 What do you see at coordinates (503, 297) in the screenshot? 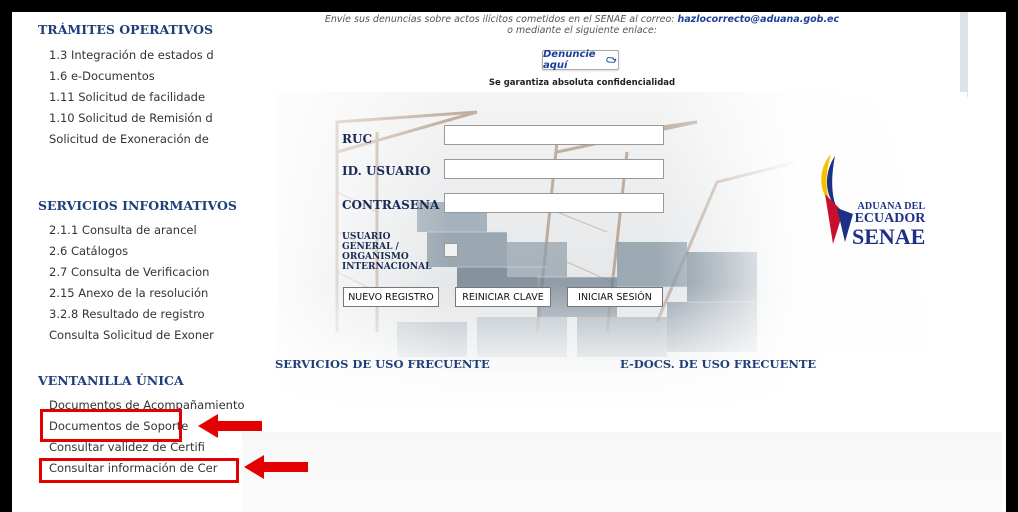
I see `reset-password-button: REINICIAR CLAVE` at bounding box center [503, 297].